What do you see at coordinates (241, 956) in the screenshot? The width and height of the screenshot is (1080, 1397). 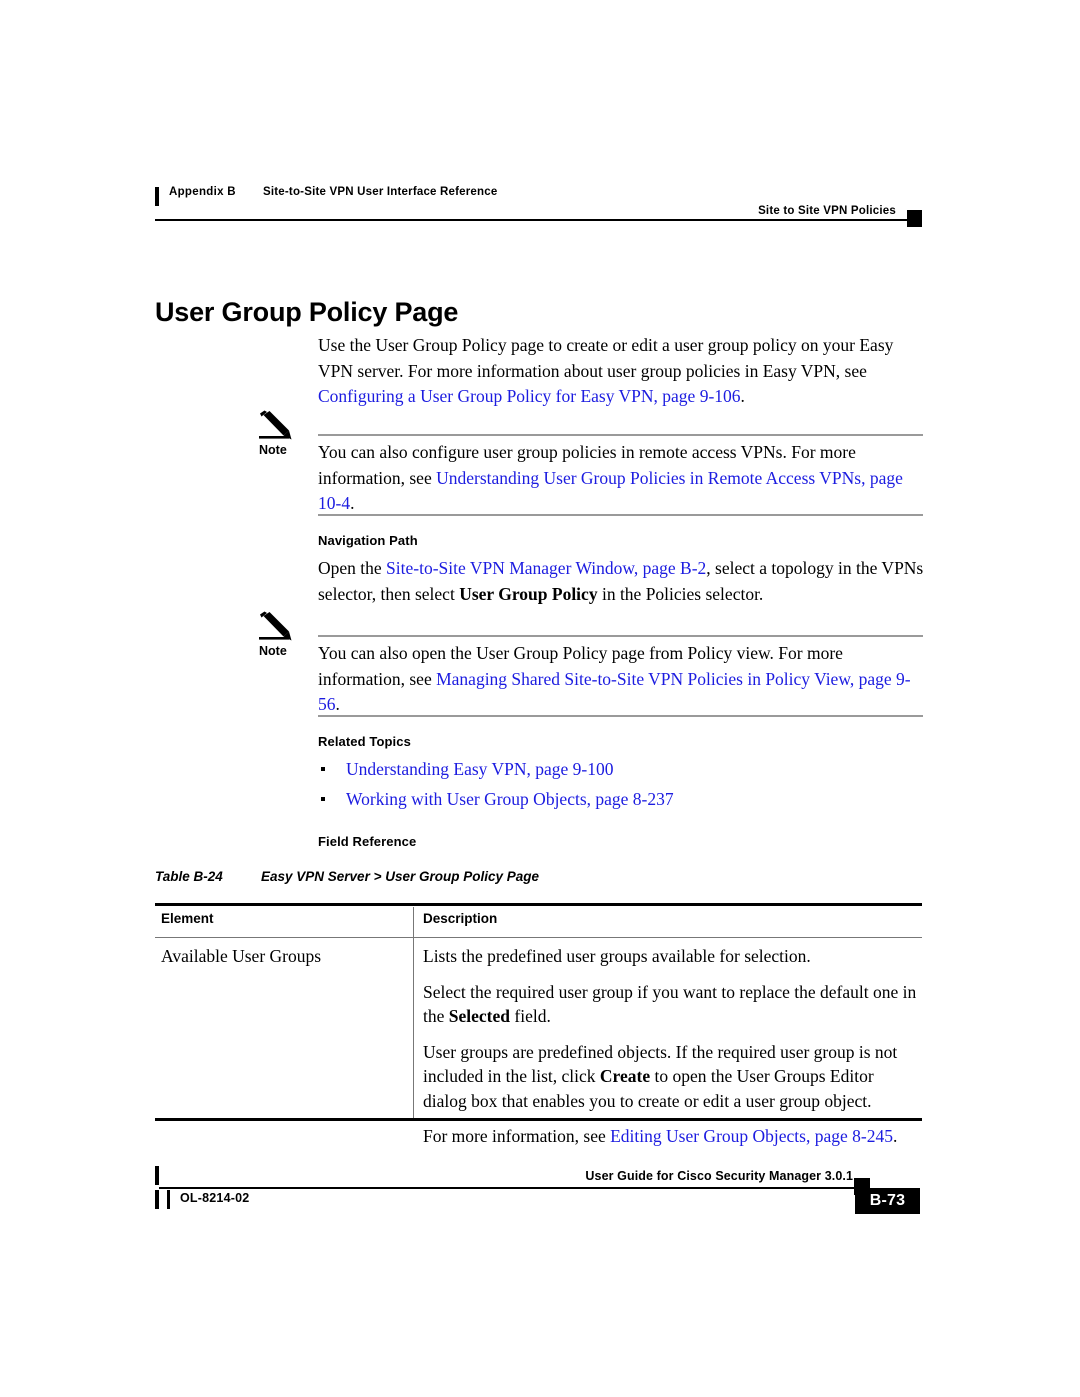 I see `table-cell-element: Available User Groups` at bounding box center [241, 956].